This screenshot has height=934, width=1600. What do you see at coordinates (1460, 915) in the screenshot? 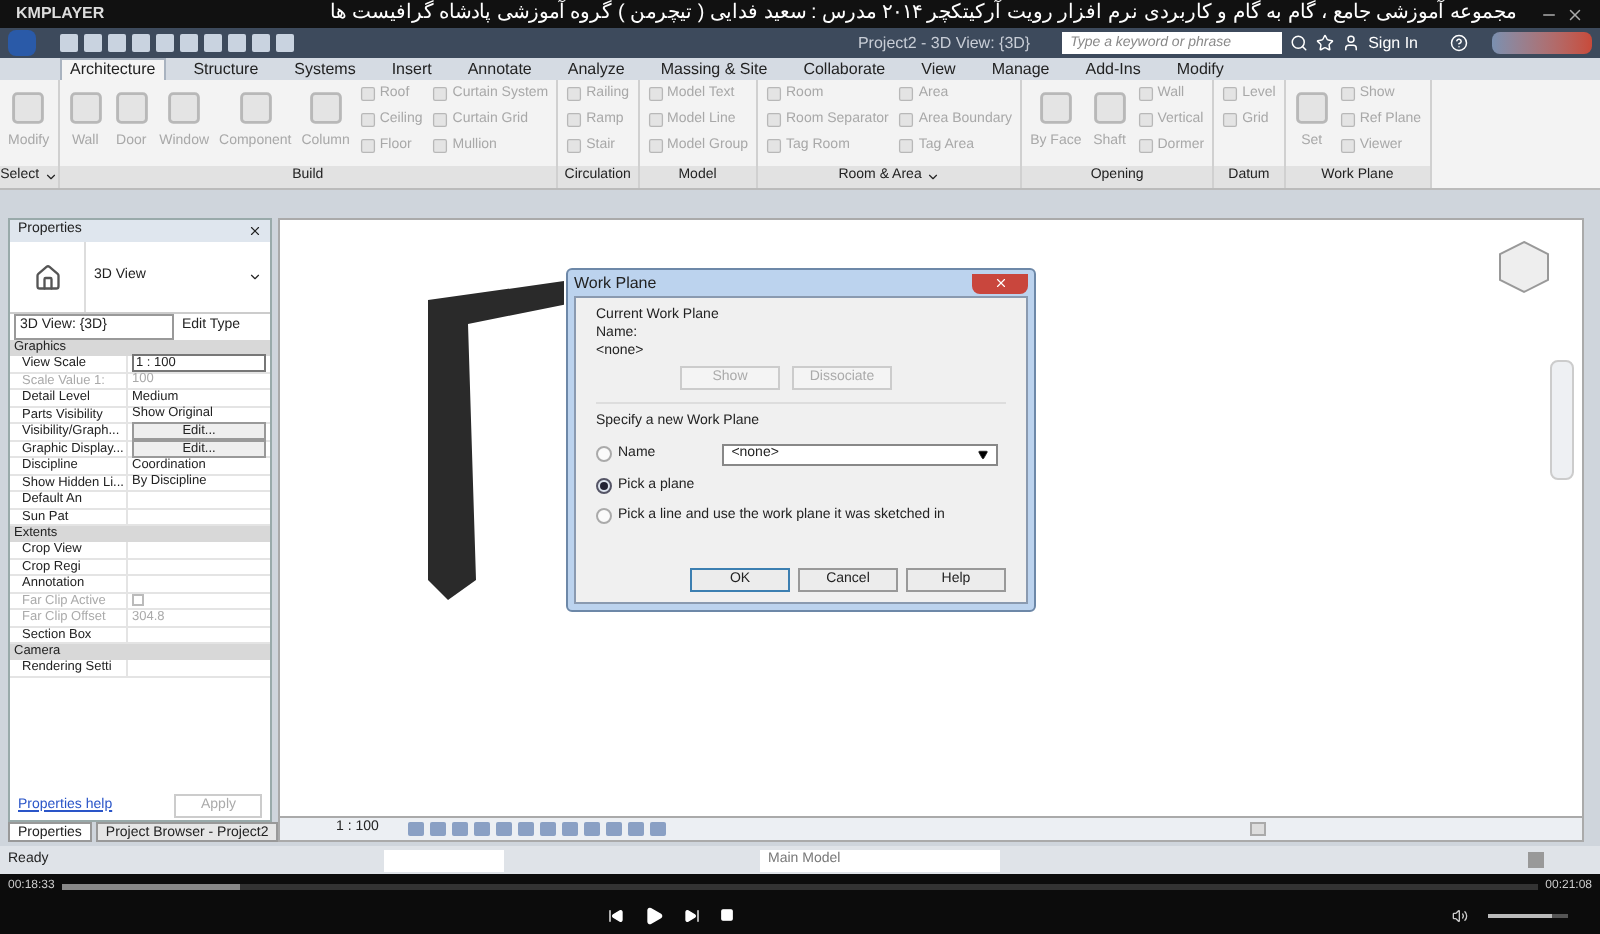
I see `volume-icon` at bounding box center [1460, 915].